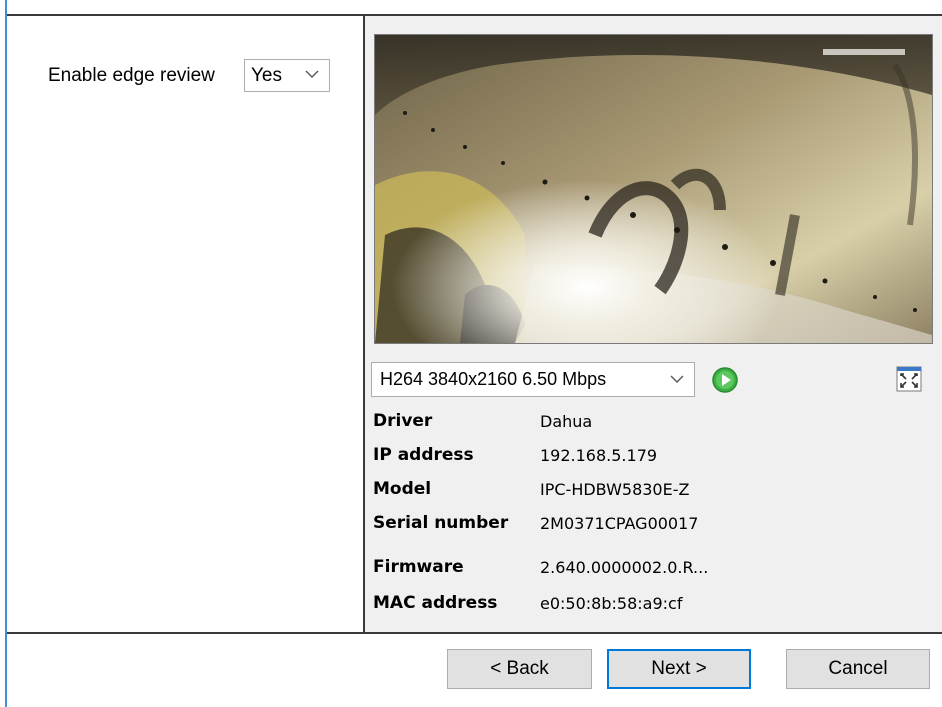  Describe the element at coordinates (474, 633) in the screenshot. I see `bottom-divider` at that location.